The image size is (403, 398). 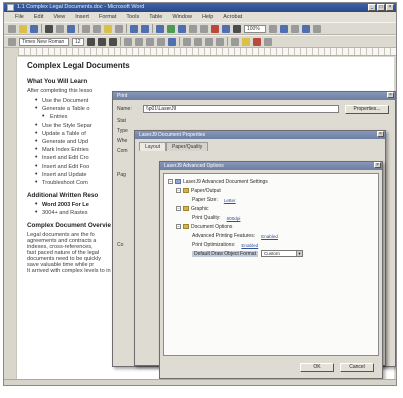 What do you see at coordinates (82, 17) in the screenshot?
I see `menu-insert: Insert` at bounding box center [82, 17].